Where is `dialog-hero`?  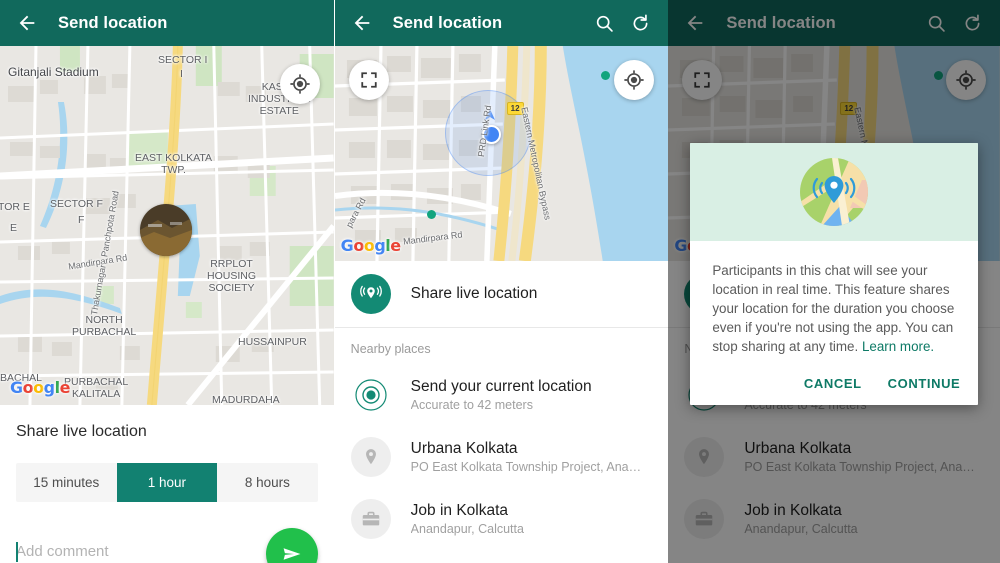
dialog-hero is located at coordinates (834, 192).